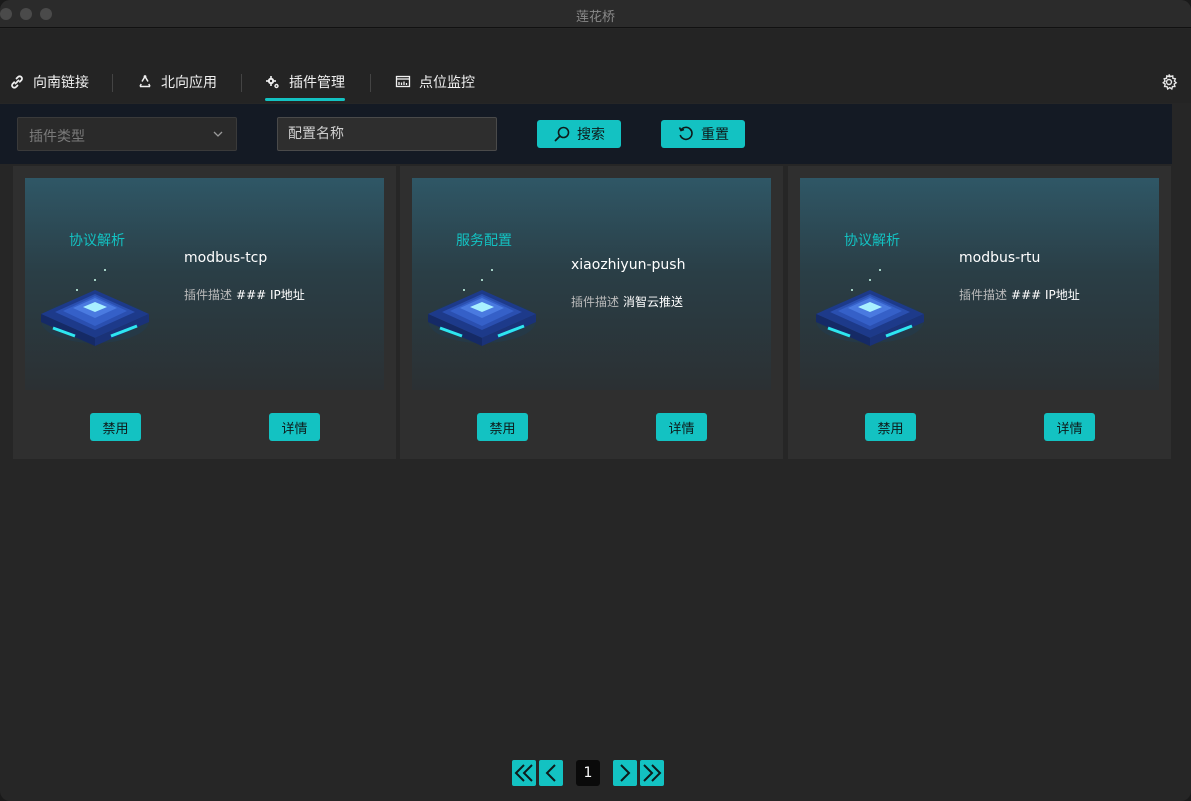 The height and width of the screenshot is (801, 1191). I want to click on plugin-name: modbus-tcp, so click(226, 258).